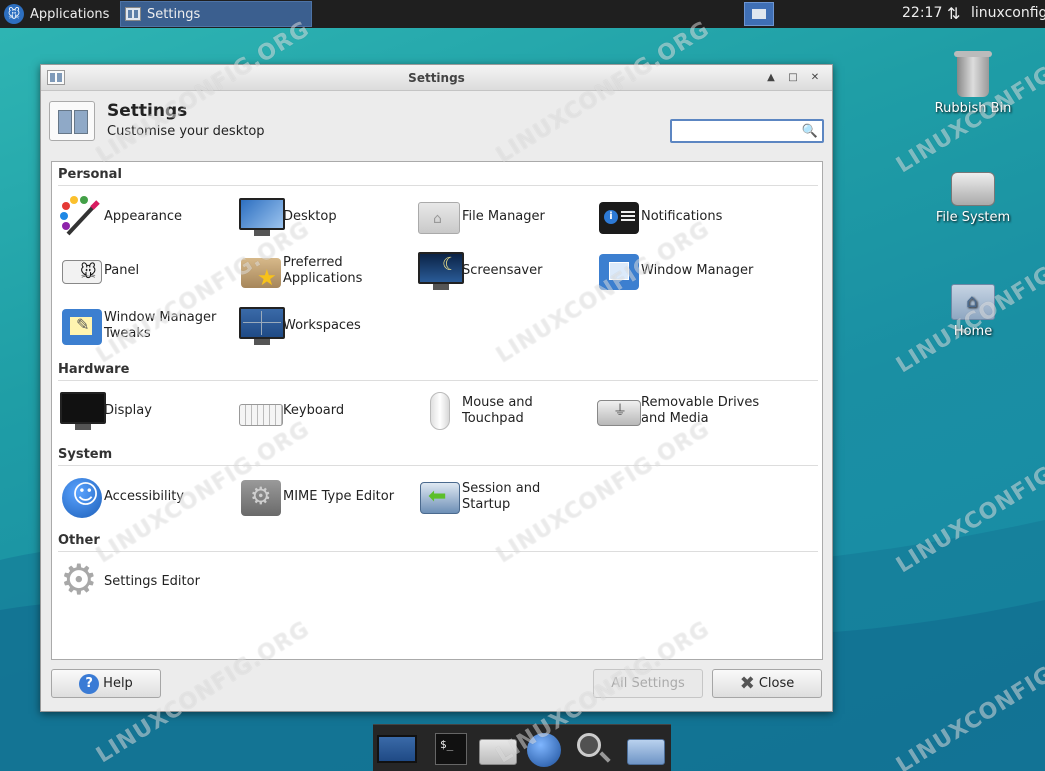  What do you see at coordinates (497, 749) in the screenshot?
I see `file-manager-icon` at bounding box center [497, 749].